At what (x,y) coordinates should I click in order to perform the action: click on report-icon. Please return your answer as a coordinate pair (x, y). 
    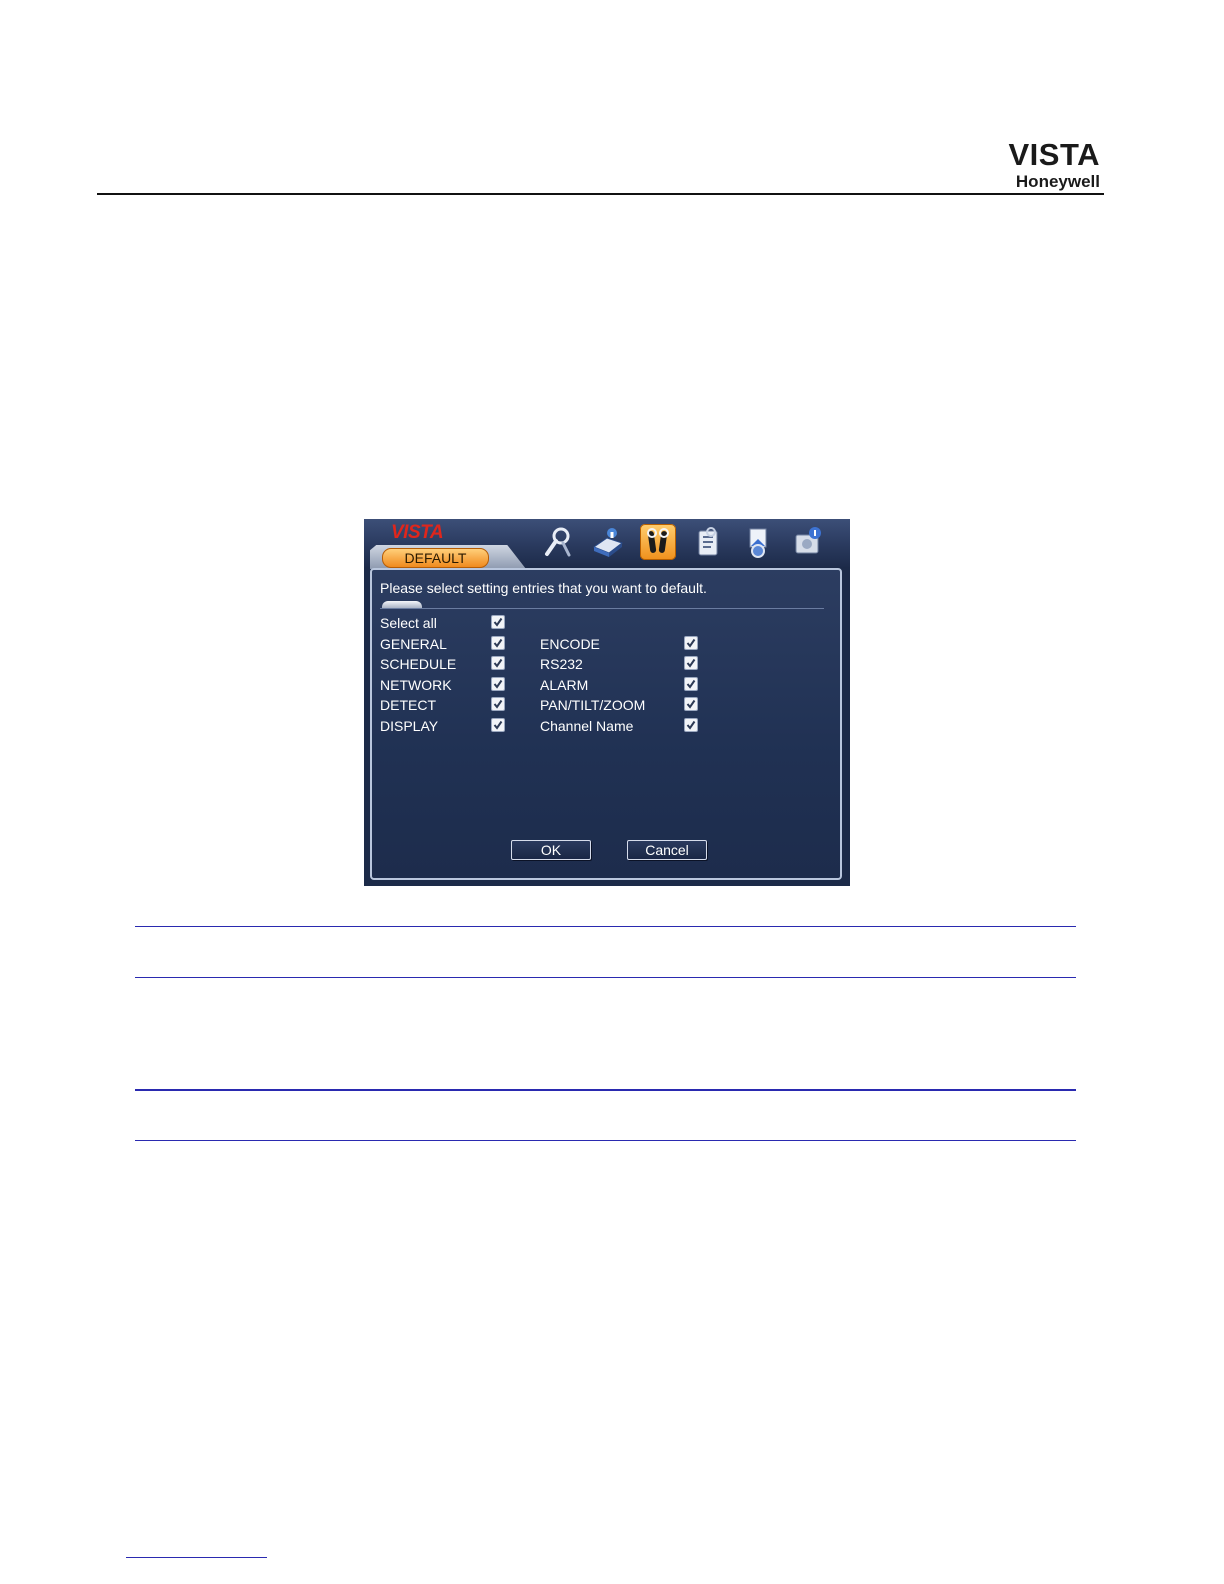
    Looking at the image, I should click on (708, 542).